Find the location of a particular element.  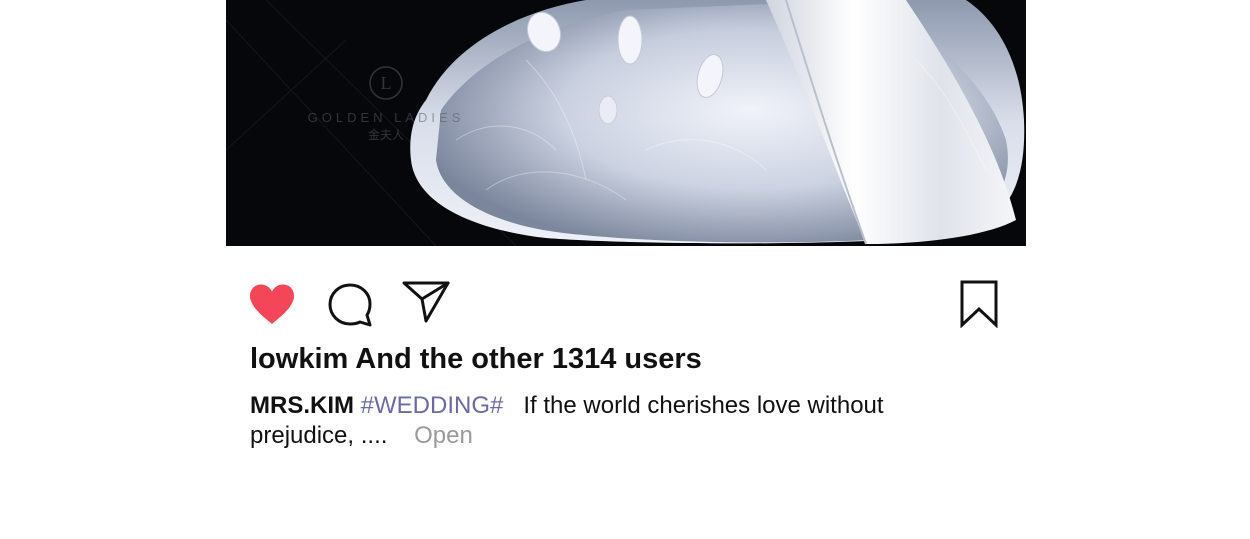

likes-summary: lowkim And the other 1314 users is located at coordinates (476, 359).